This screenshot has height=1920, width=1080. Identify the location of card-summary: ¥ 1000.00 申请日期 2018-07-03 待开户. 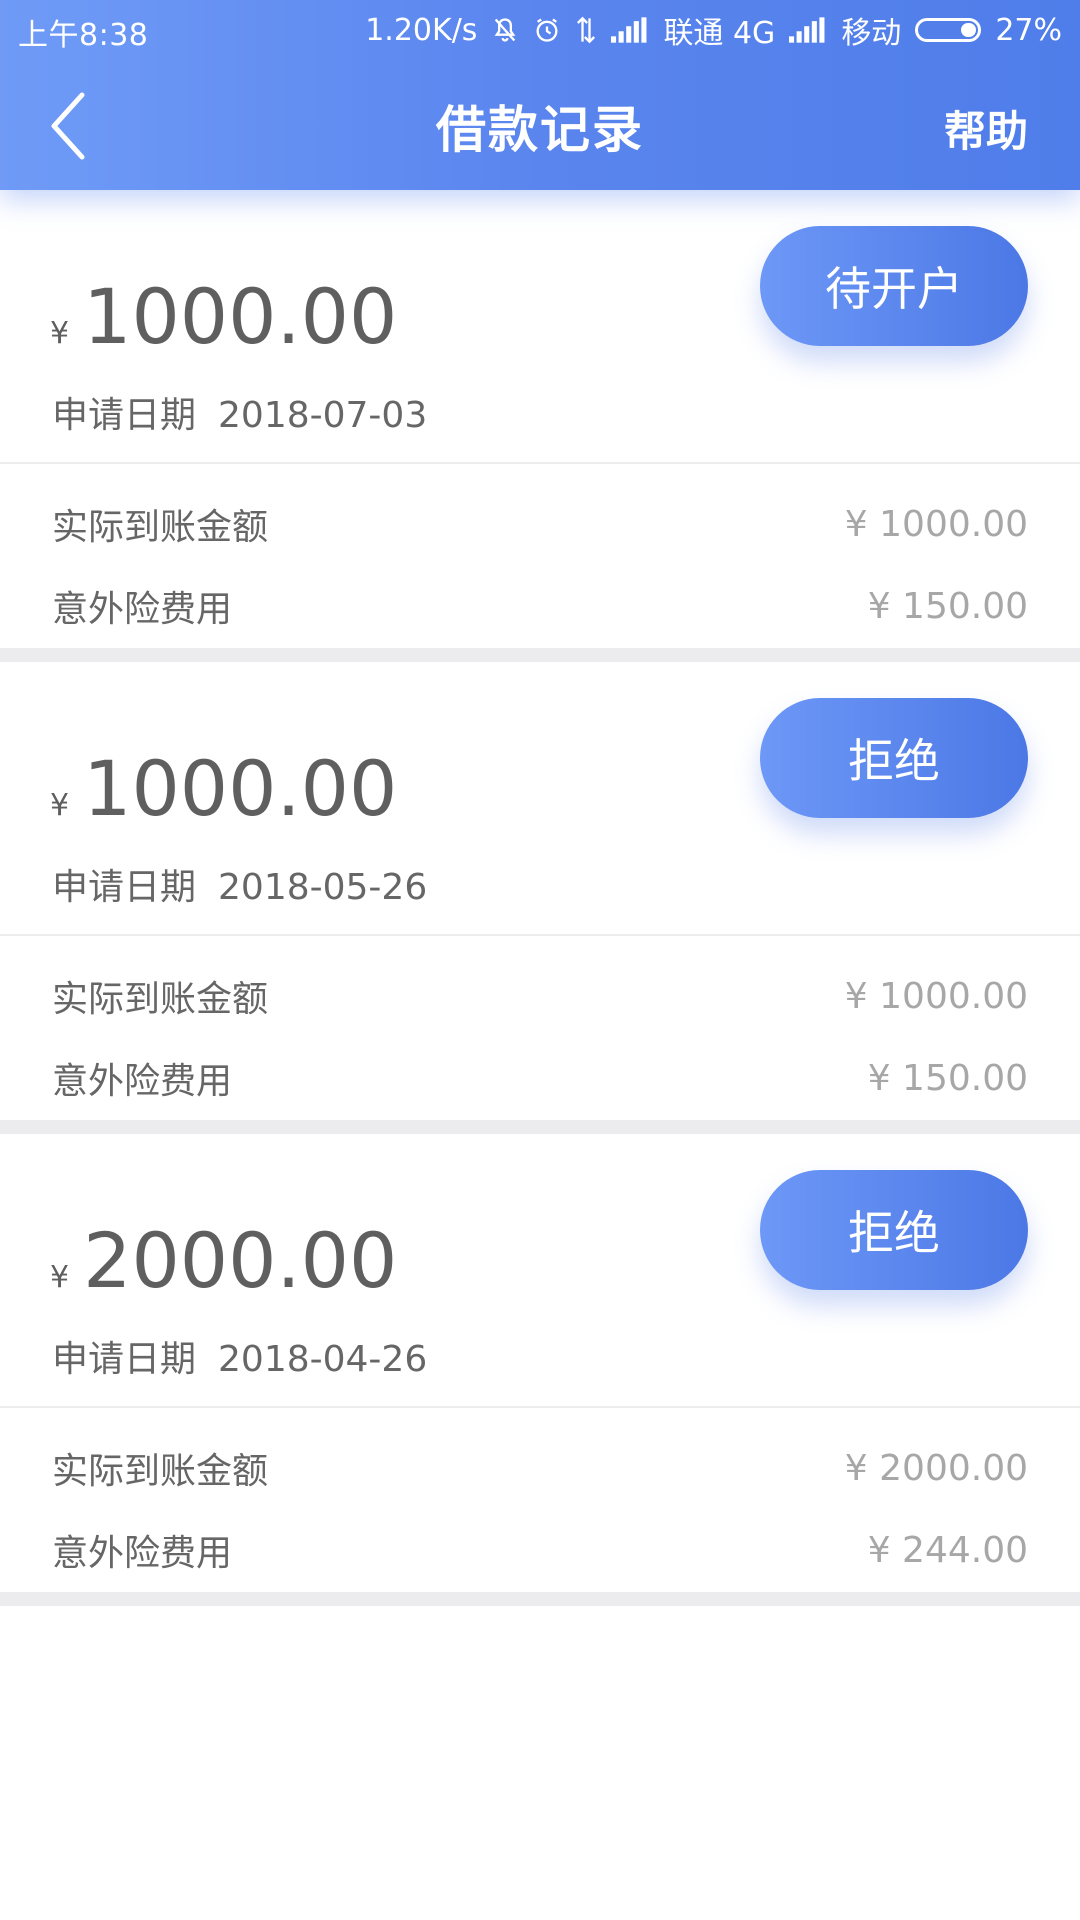
(540, 327).